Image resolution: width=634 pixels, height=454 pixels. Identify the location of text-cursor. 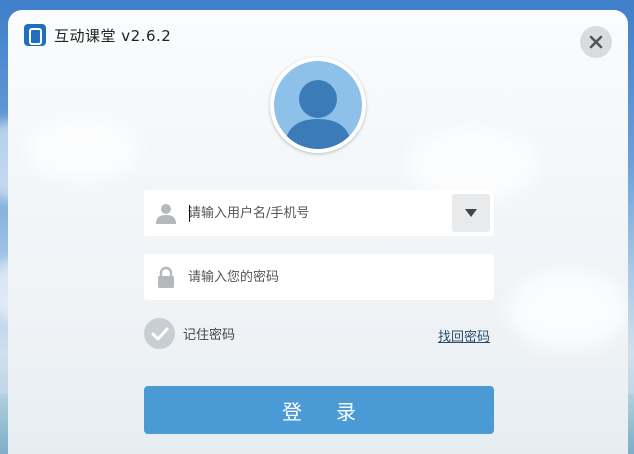
(189, 213).